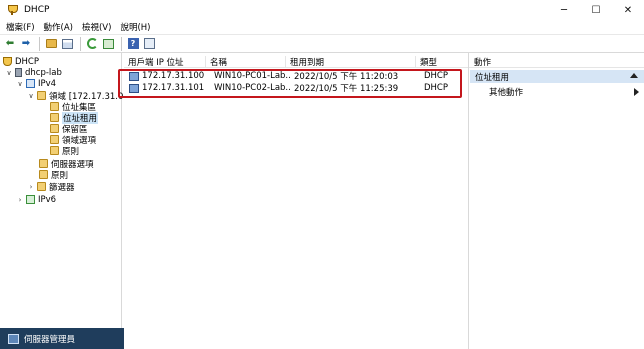 This screenshot has height=349, width=644. Describe the element at coordinates (351, 62) in the screenshot. I see `column-lease-expiration: 租用到期` at that location.